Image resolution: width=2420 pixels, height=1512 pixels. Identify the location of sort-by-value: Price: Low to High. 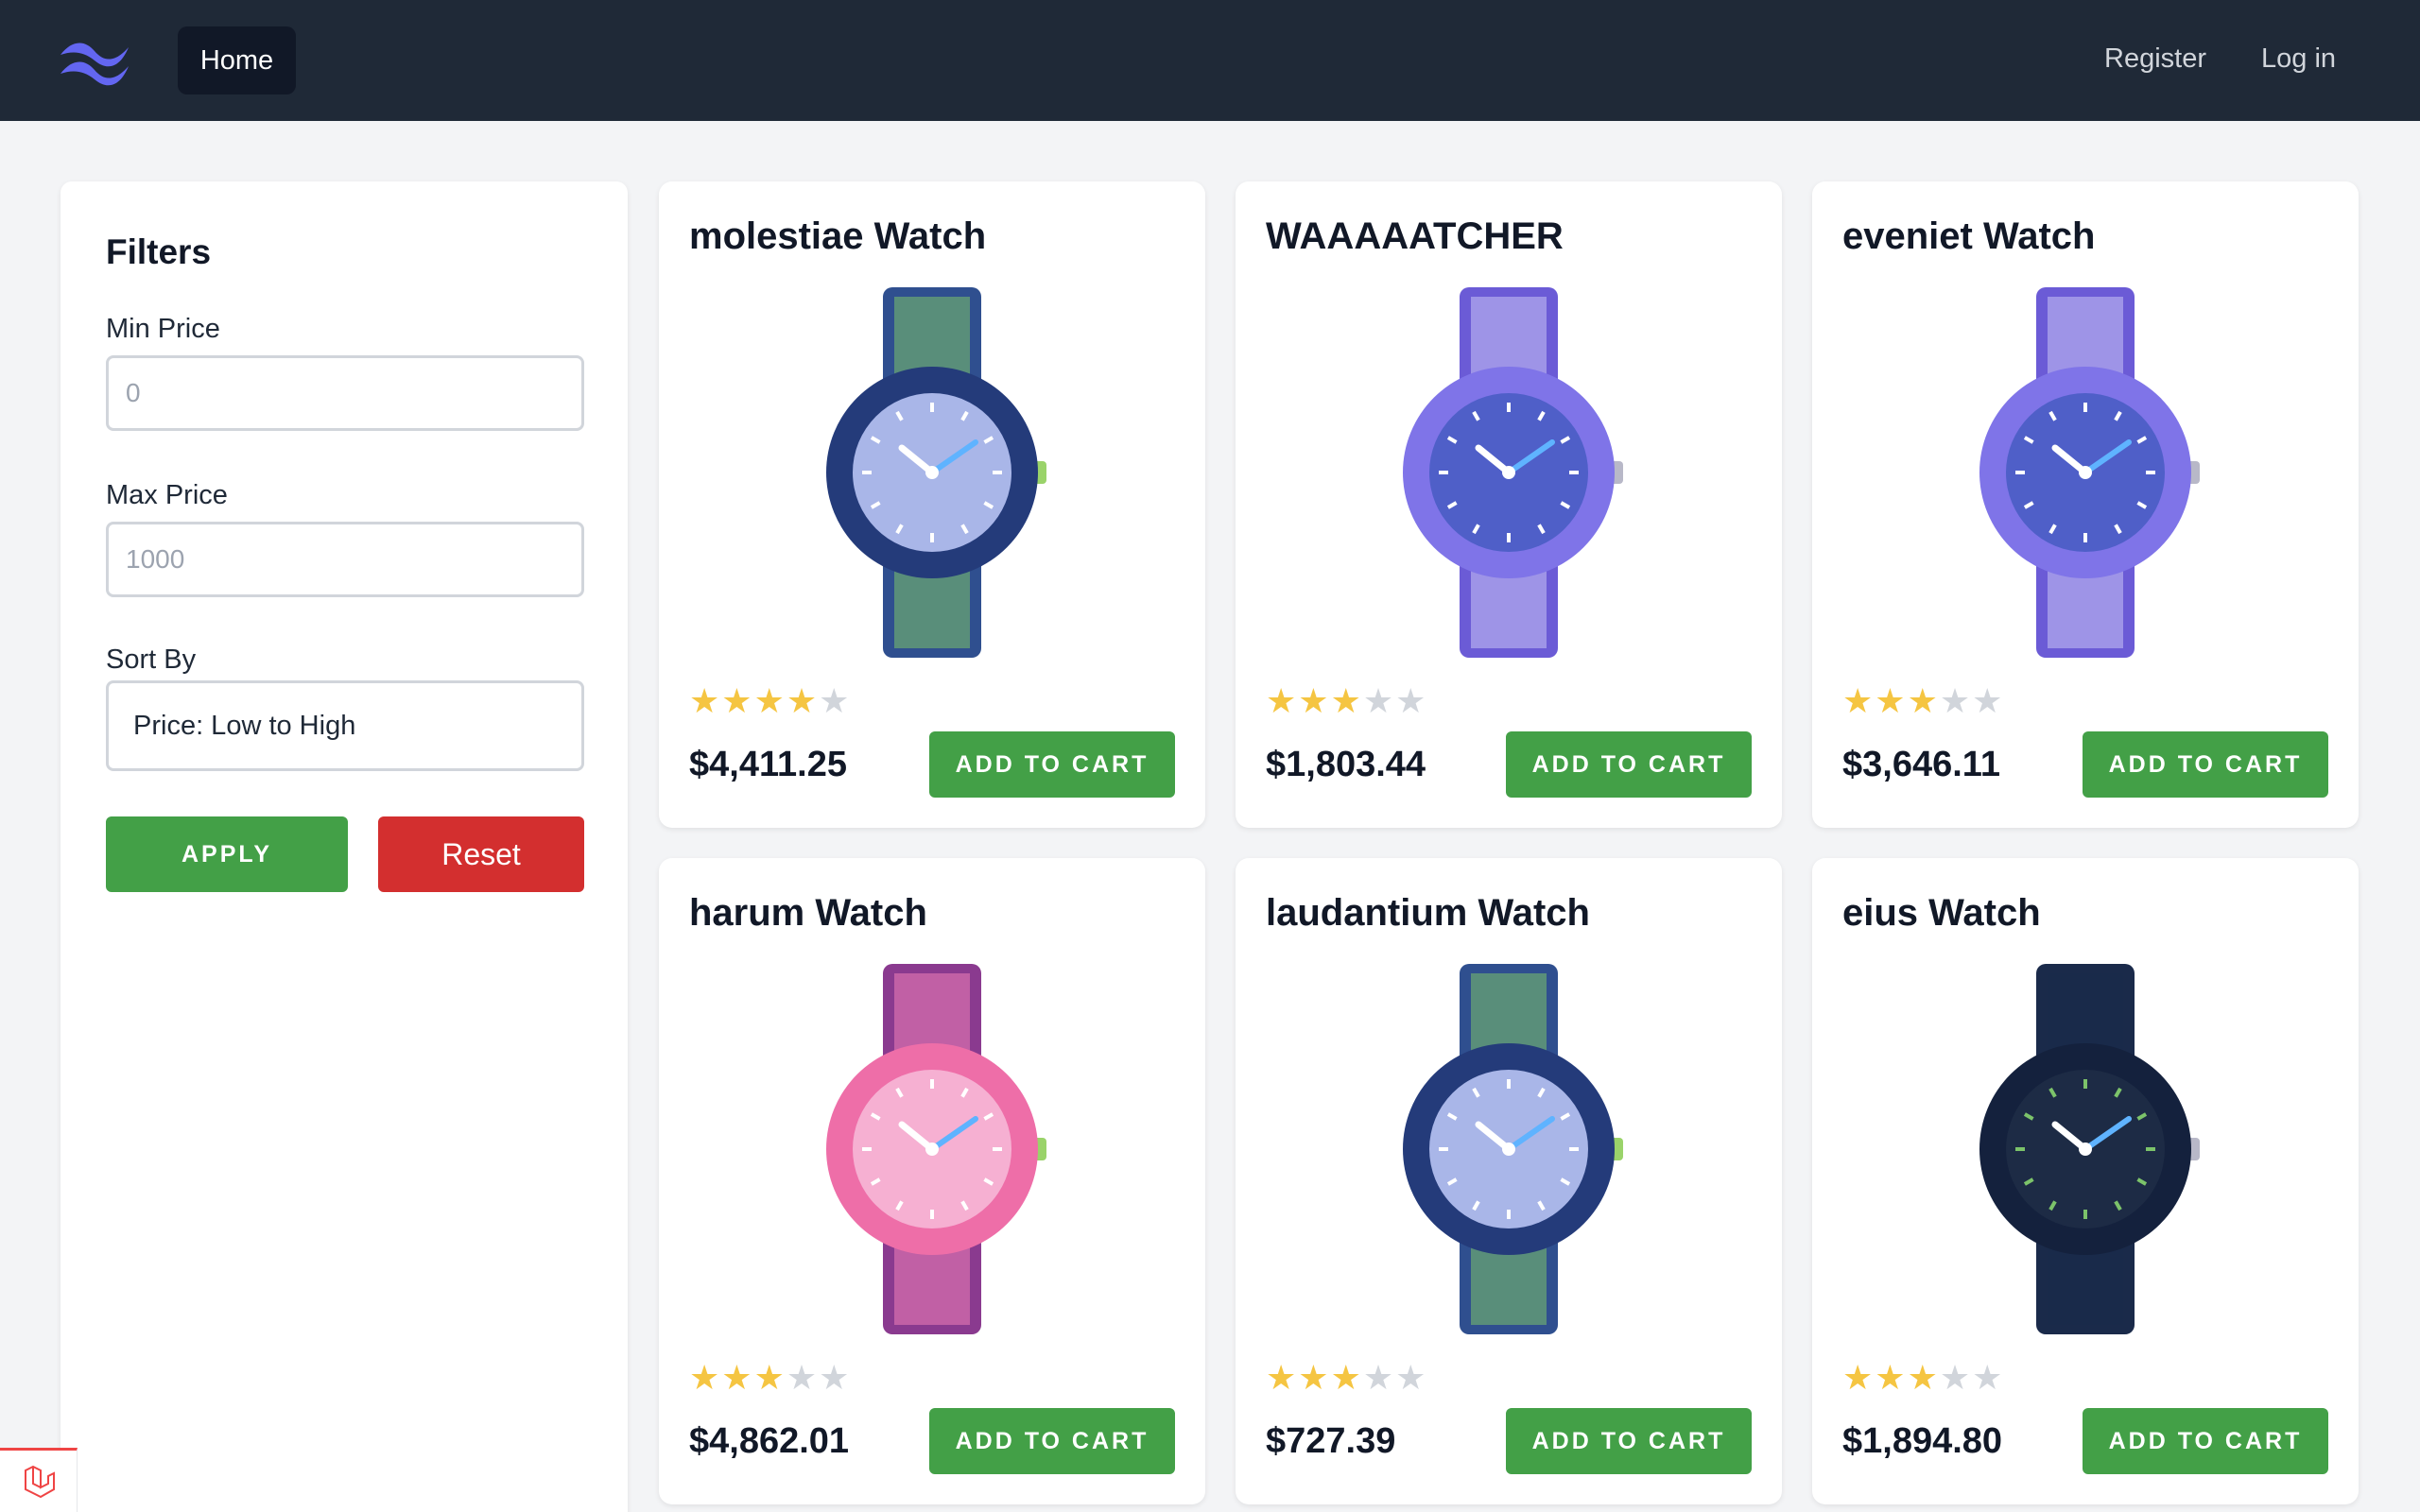
(245, 725).